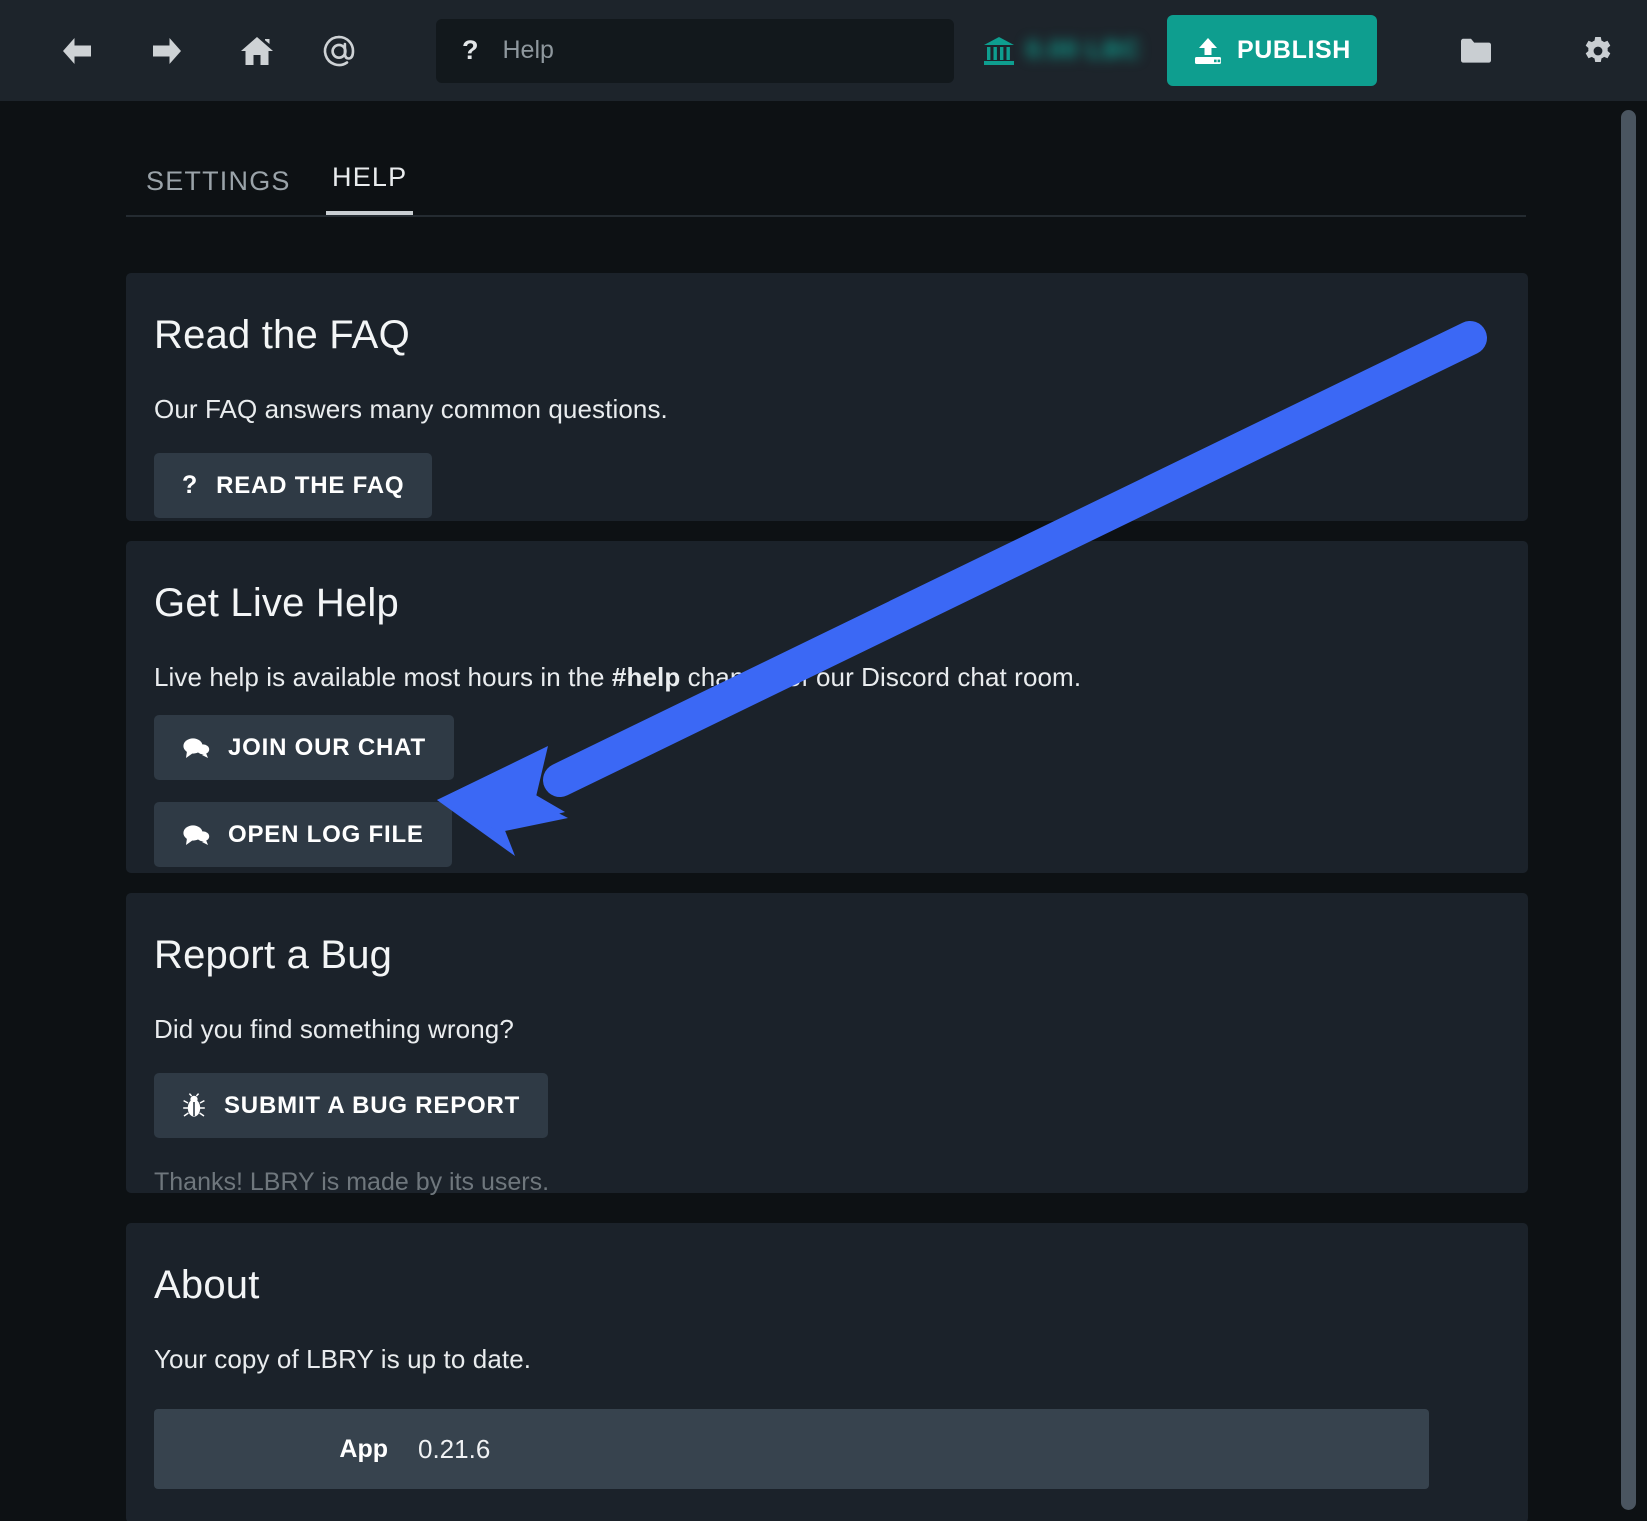  I want to click on topbar-right-group, so click(1522, 51).